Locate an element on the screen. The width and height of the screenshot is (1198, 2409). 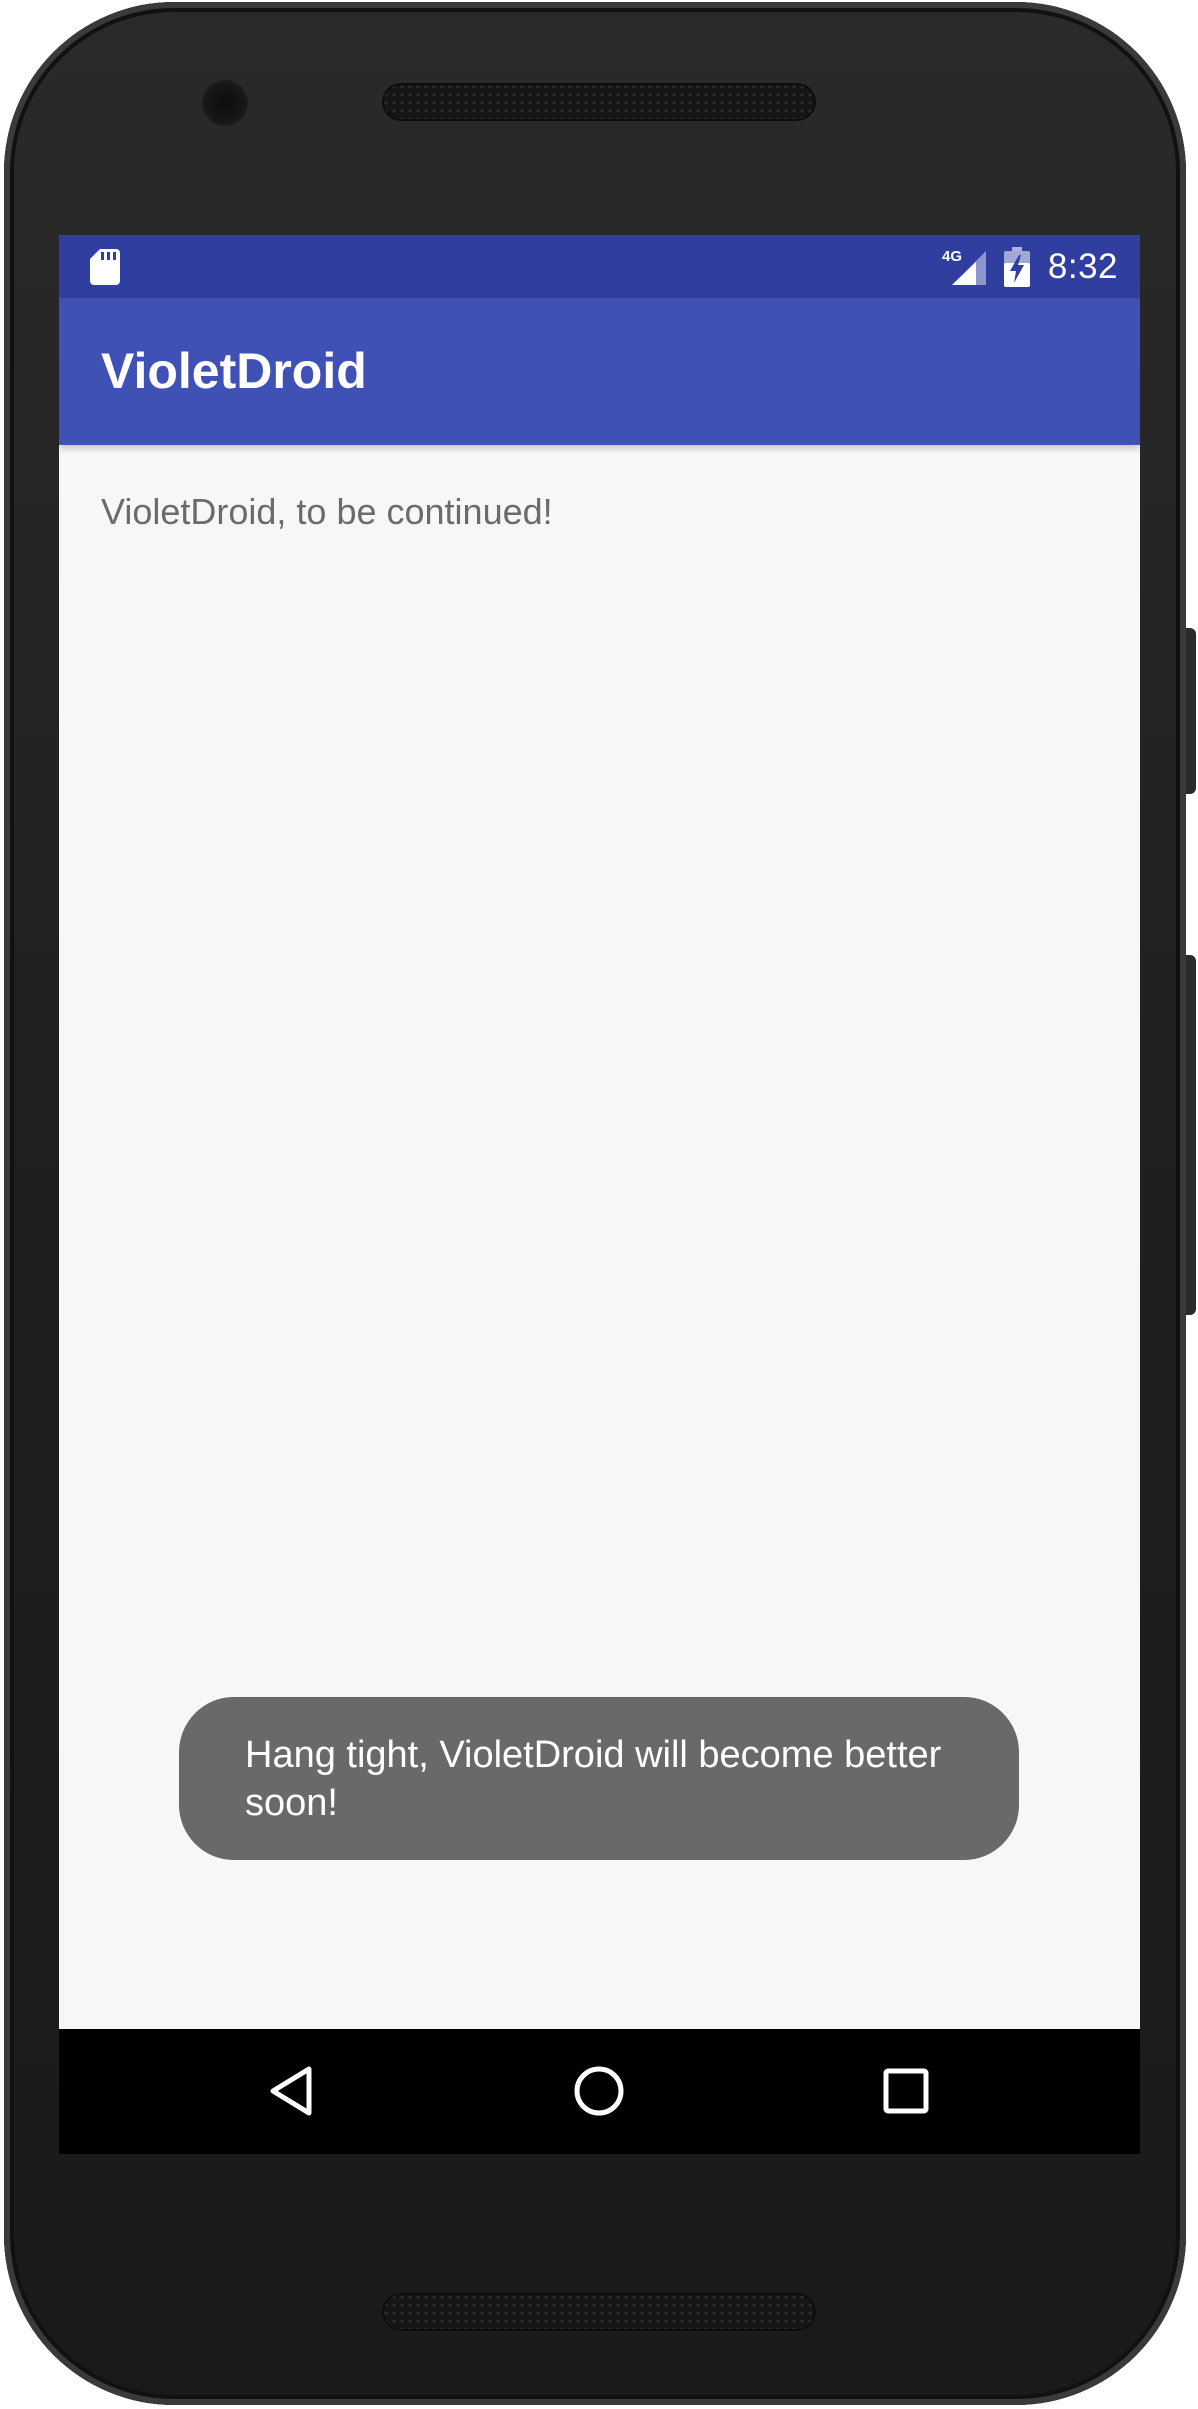
navigation-bar is located at coordinates (599, 2091).